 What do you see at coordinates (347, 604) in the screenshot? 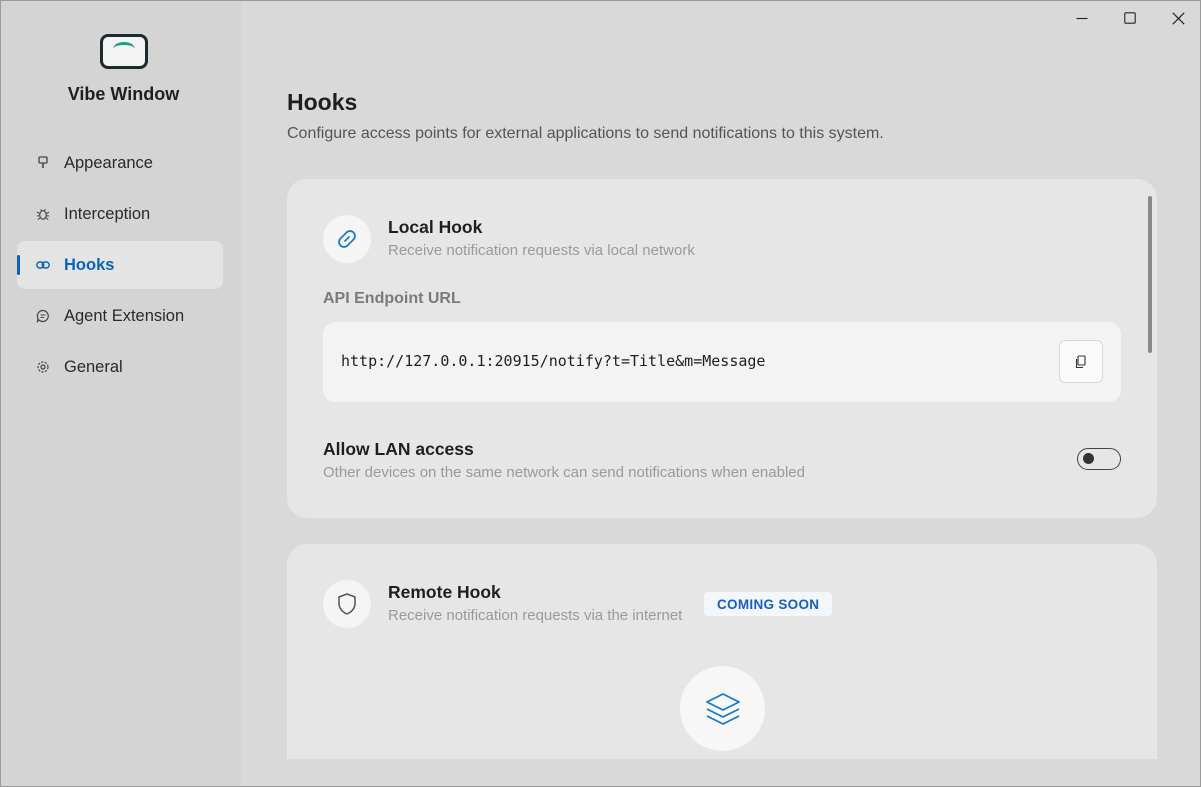
I see `shield-icon` at bounding box center [347, 604].